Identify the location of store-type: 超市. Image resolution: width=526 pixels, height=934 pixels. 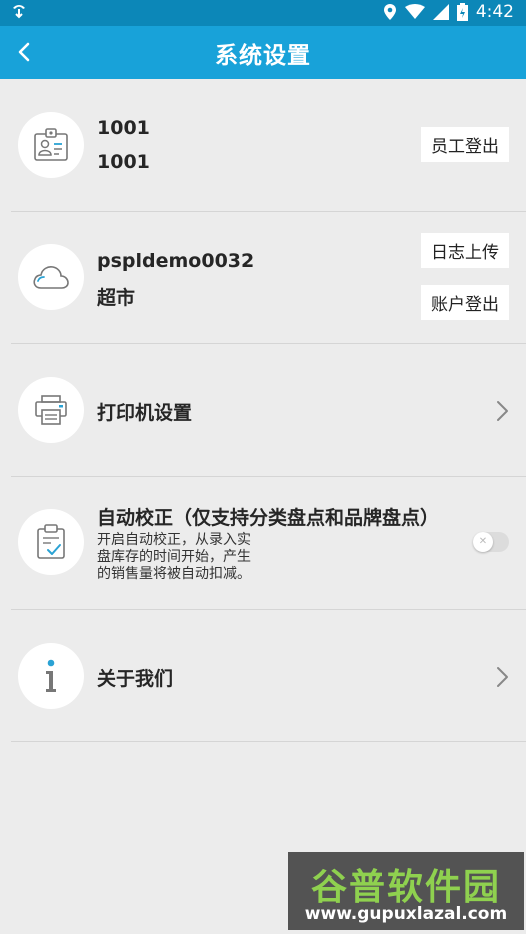
(116, 298).